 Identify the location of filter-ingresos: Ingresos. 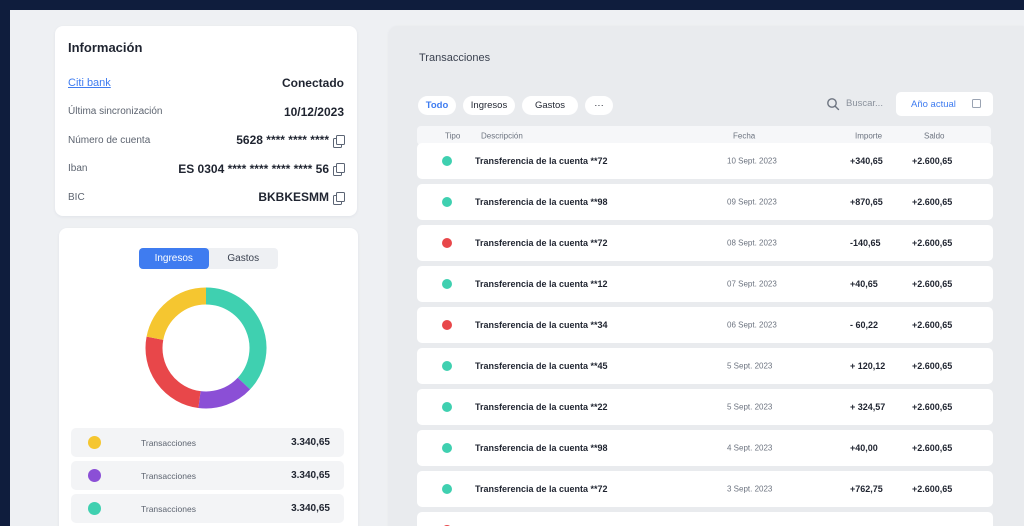
(489, 105).